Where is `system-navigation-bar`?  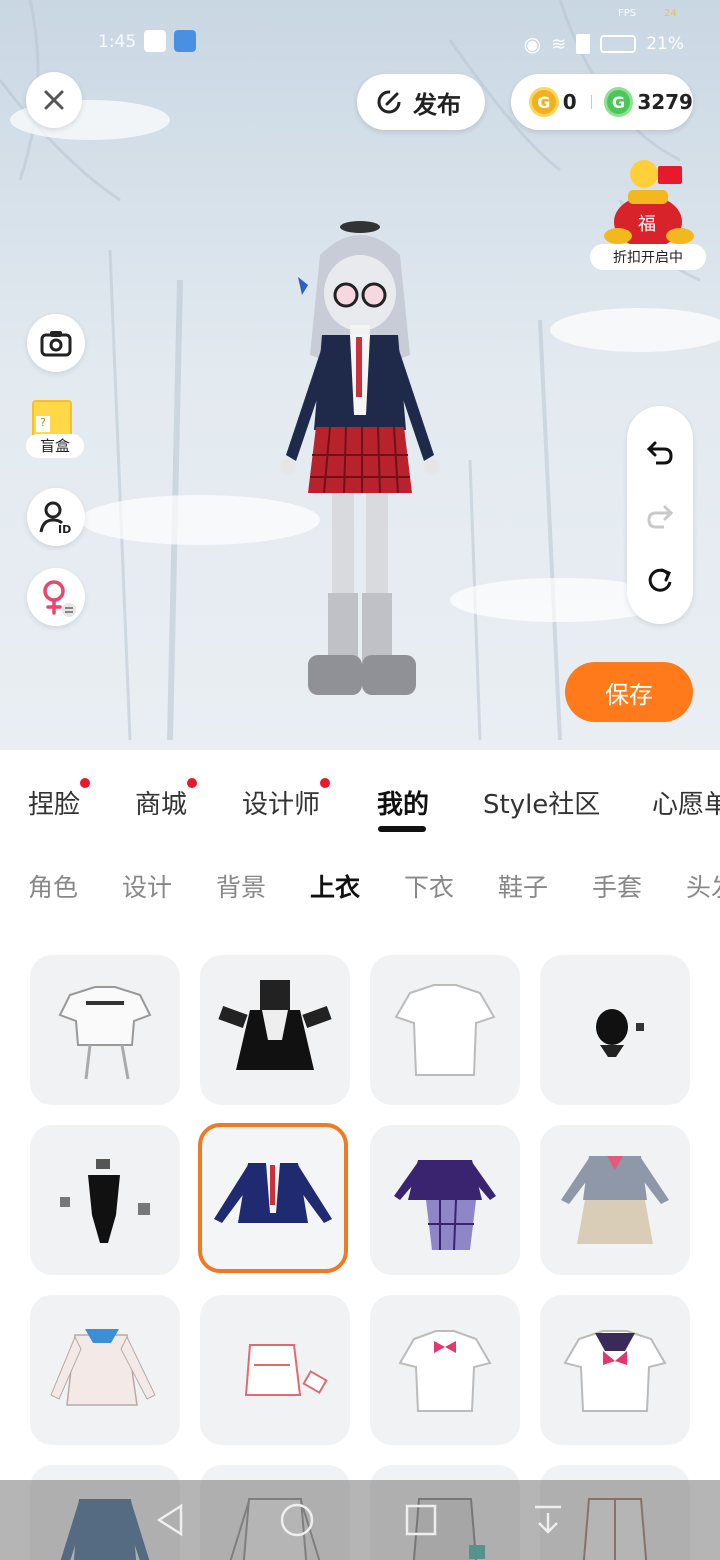
system-navigation-bar is located at coordinates (360, 1520).